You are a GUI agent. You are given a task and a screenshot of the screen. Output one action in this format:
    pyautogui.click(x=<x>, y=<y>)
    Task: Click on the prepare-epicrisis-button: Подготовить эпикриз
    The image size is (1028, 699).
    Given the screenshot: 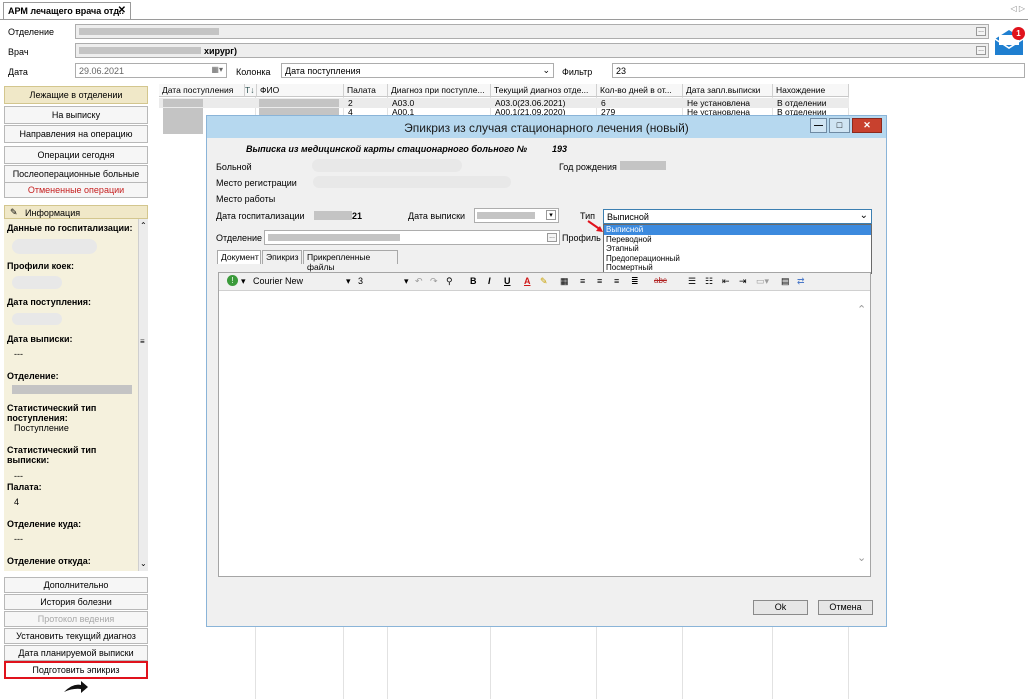 What is the action you would take?
    pyautogui.click(x=76, y=670)
    